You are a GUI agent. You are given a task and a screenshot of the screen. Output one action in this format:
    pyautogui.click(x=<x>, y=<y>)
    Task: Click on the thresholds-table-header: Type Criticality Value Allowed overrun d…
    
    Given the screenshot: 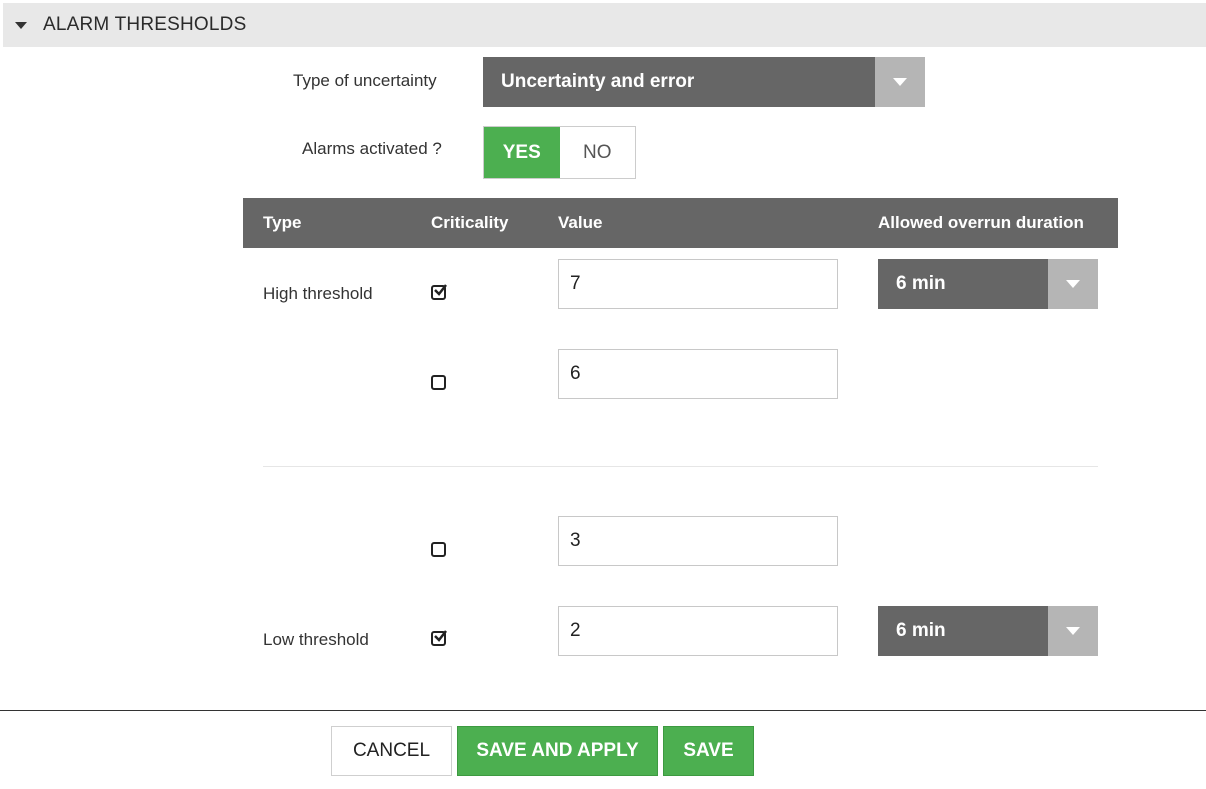 What is the action you would take?
    pyautogui.click(x=680, y=223)
    